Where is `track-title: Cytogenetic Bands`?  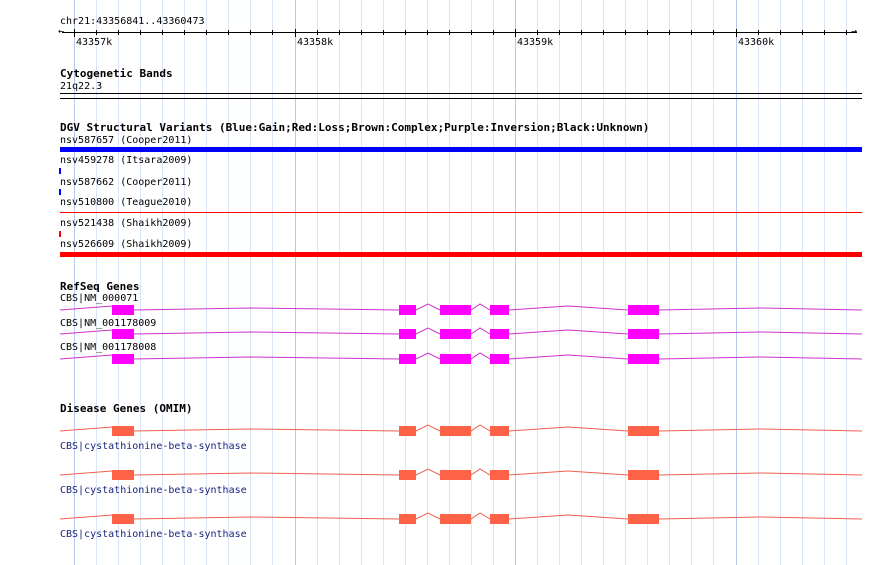
track-title: Cytogenetic Bands is located at coordinates (116, 73).